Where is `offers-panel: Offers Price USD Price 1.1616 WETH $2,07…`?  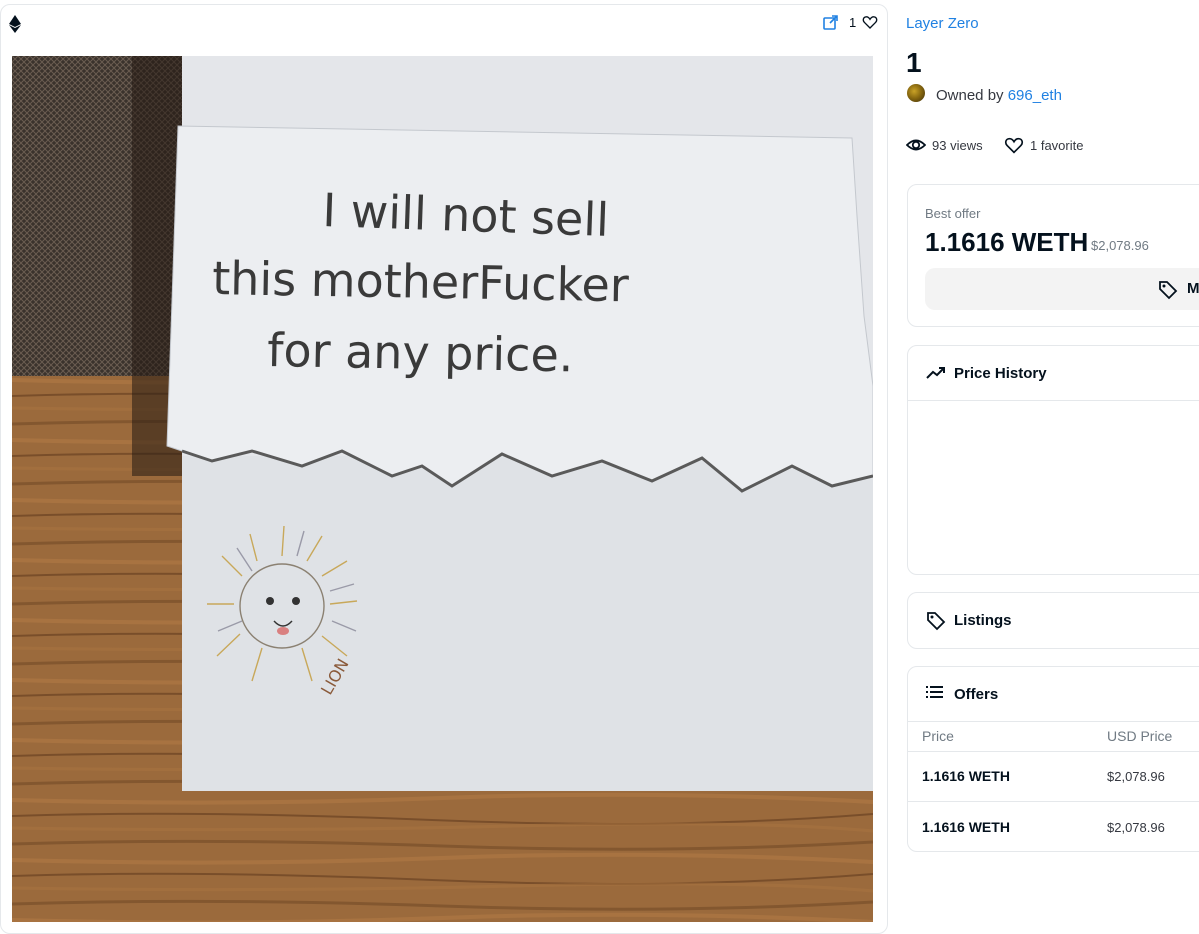 offers-panel: Offers Price USD Price 1.1616 WETH $2,07… is located at coordinates (1053, 759).